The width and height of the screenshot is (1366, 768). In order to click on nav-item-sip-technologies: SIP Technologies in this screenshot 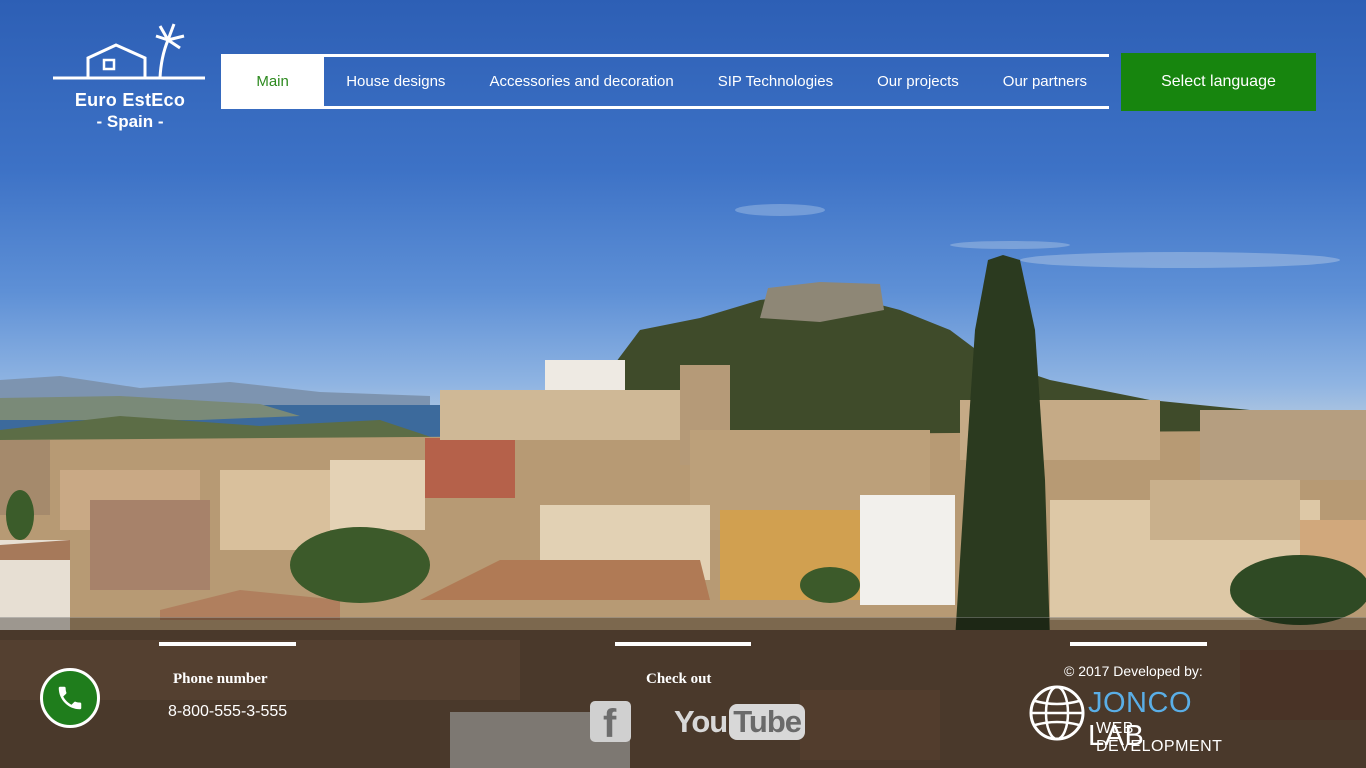, I will do `click(775, 81)`.